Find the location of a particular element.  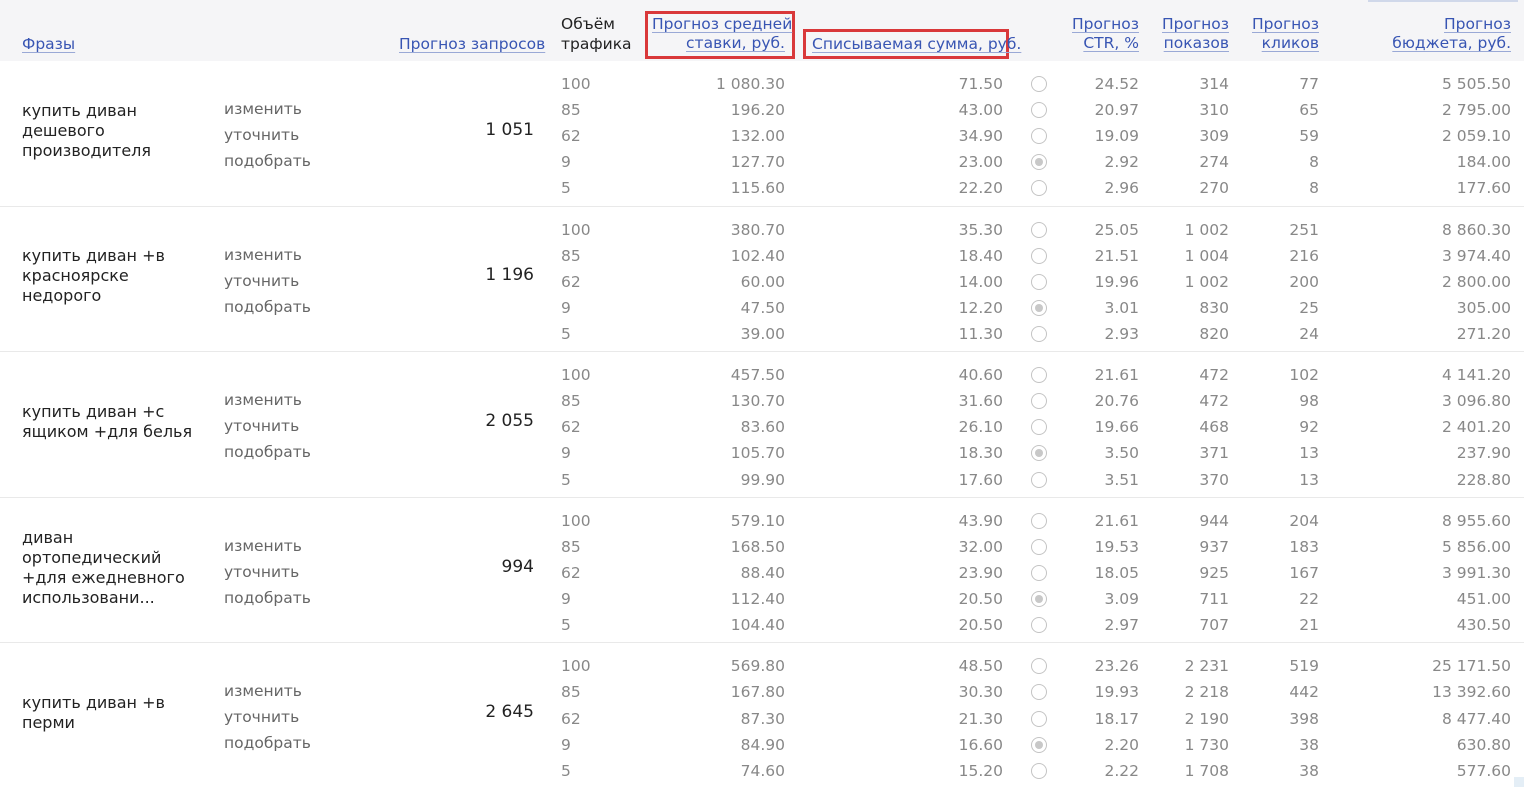

sort-impressions-link: Прогноз показов is located at coordinates (1189, 34).